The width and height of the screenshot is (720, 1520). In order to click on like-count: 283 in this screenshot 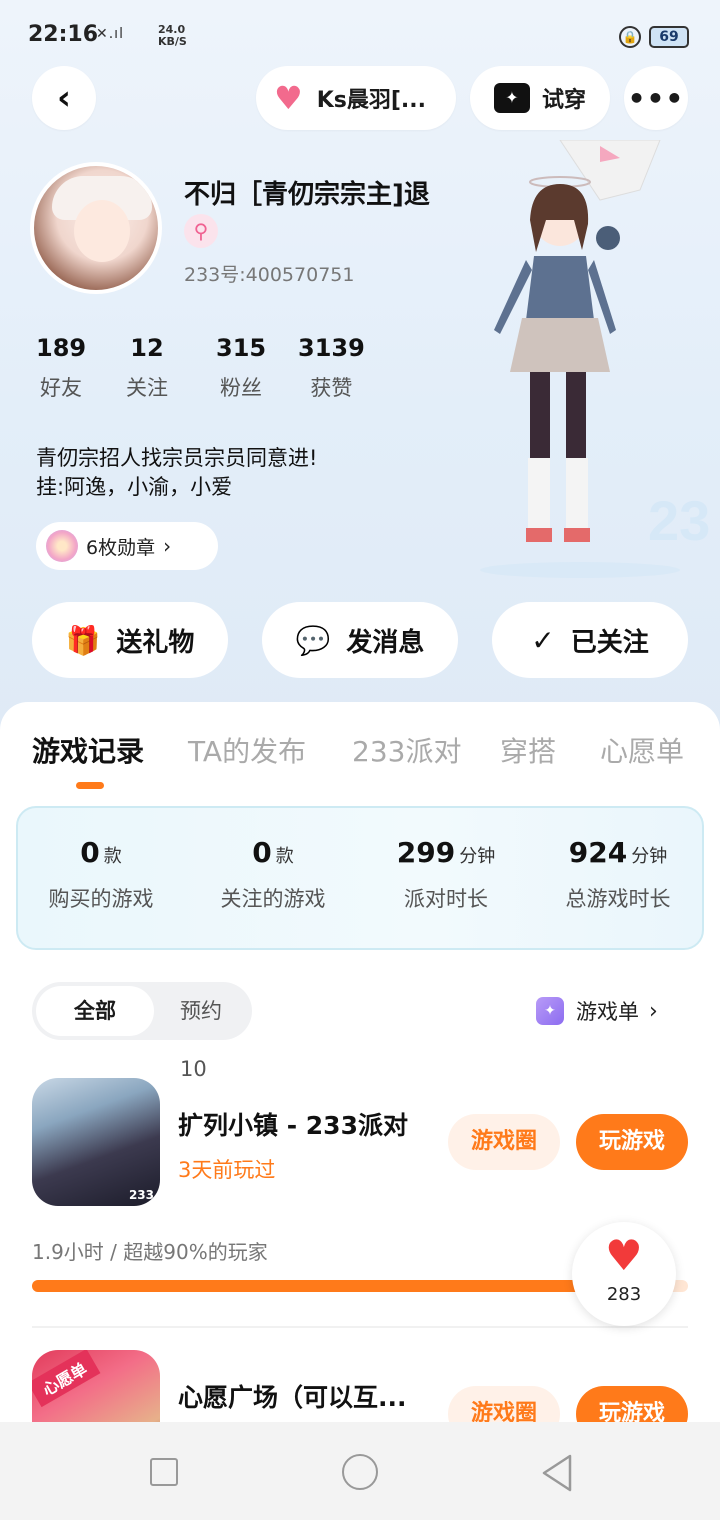, I will do `click(624, 1294)`.